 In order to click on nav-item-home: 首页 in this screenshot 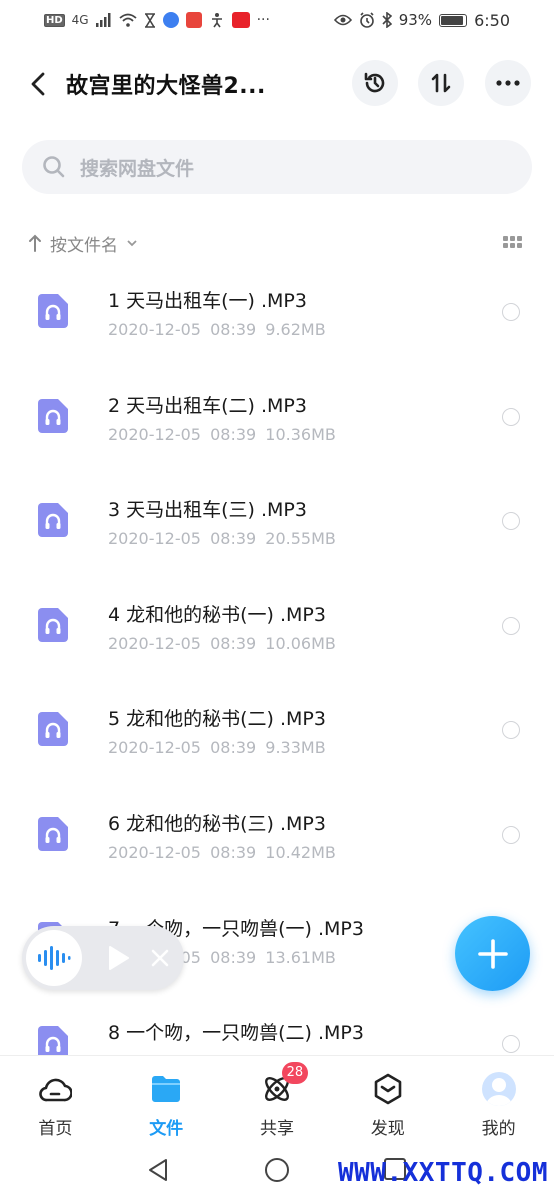, I will do `click(55, 1101)`.